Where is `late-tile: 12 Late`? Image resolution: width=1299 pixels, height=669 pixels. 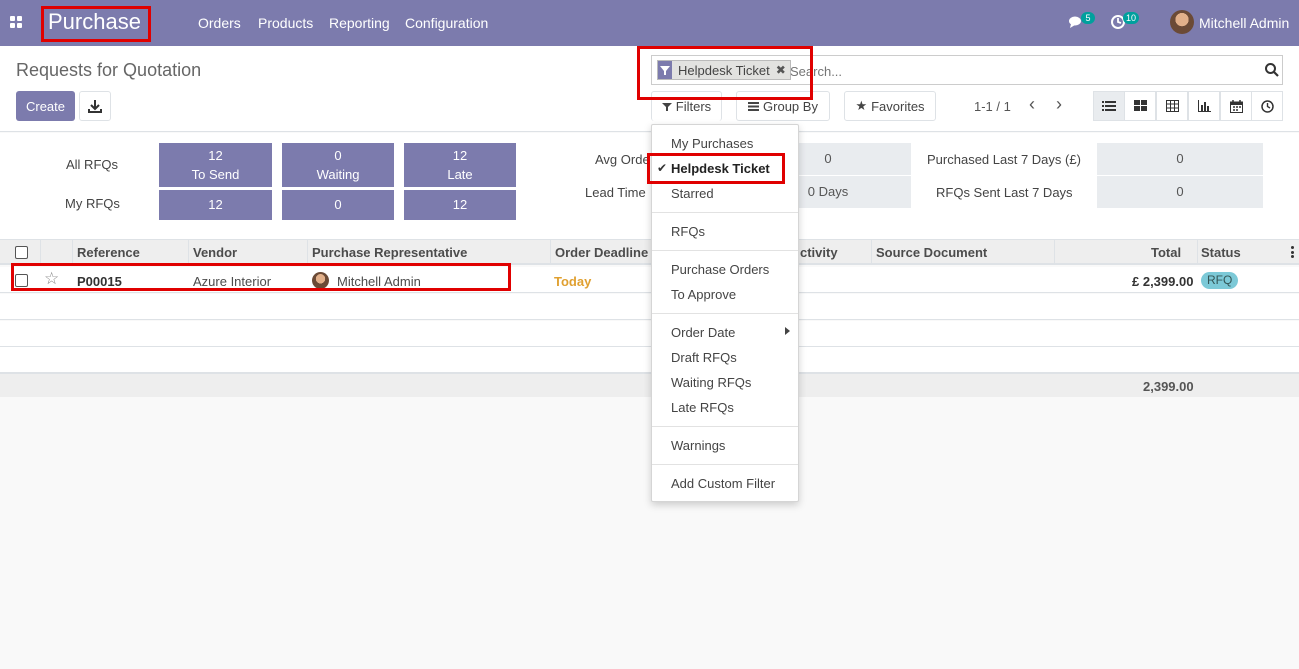 late-tile: 12 Late is located at coordinates (460, 165).